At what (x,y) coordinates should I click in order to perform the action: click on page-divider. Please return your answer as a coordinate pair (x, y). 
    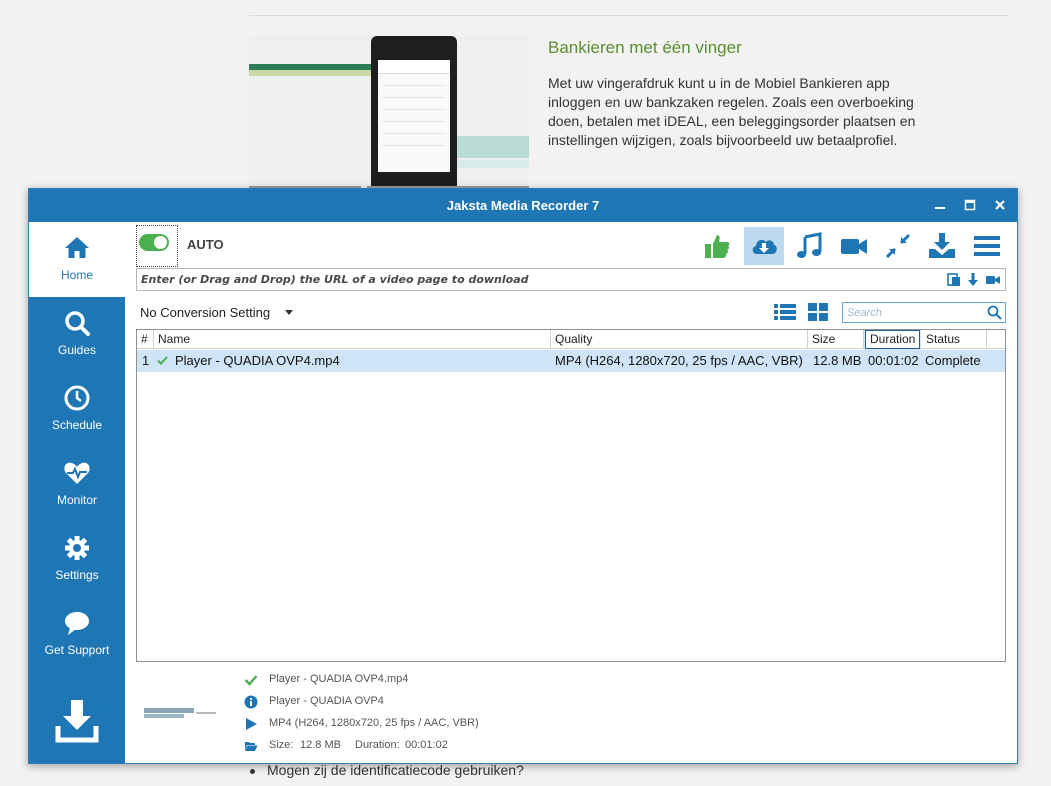
    Looking at the image, I should click on (629, 15).